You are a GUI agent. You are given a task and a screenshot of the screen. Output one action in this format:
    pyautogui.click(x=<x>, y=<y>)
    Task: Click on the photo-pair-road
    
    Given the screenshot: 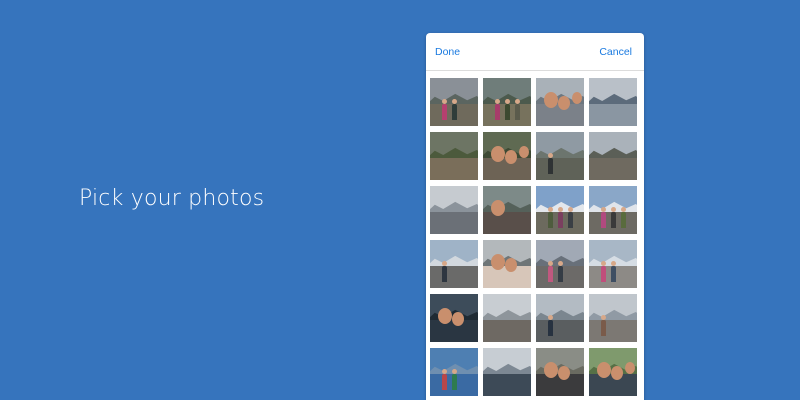 What is the action you would take?
    pyautogui.click(x=560, y=264)
    